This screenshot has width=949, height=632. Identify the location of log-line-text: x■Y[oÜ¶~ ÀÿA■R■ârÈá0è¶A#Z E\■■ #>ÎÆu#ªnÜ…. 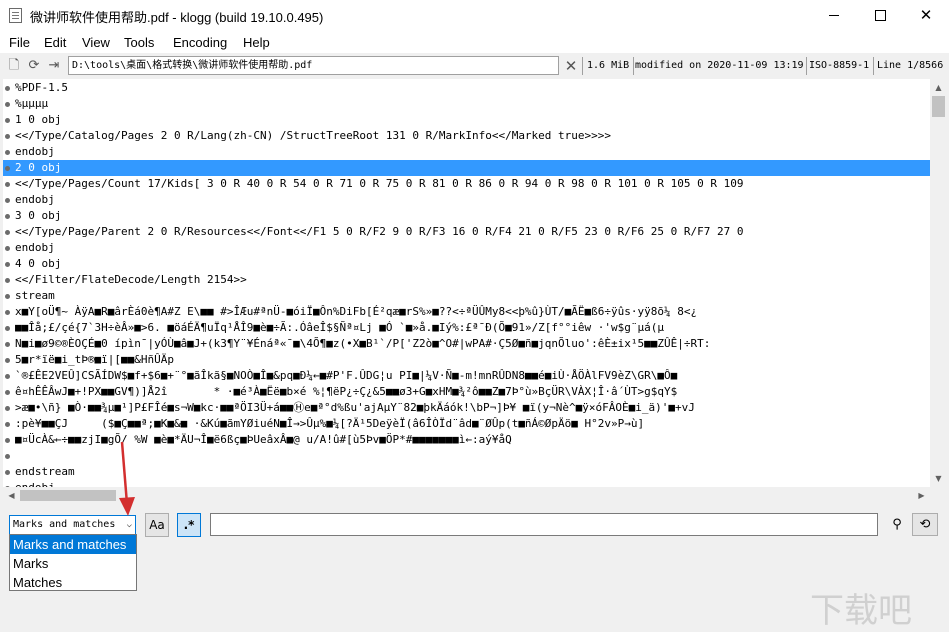
(356, 311).